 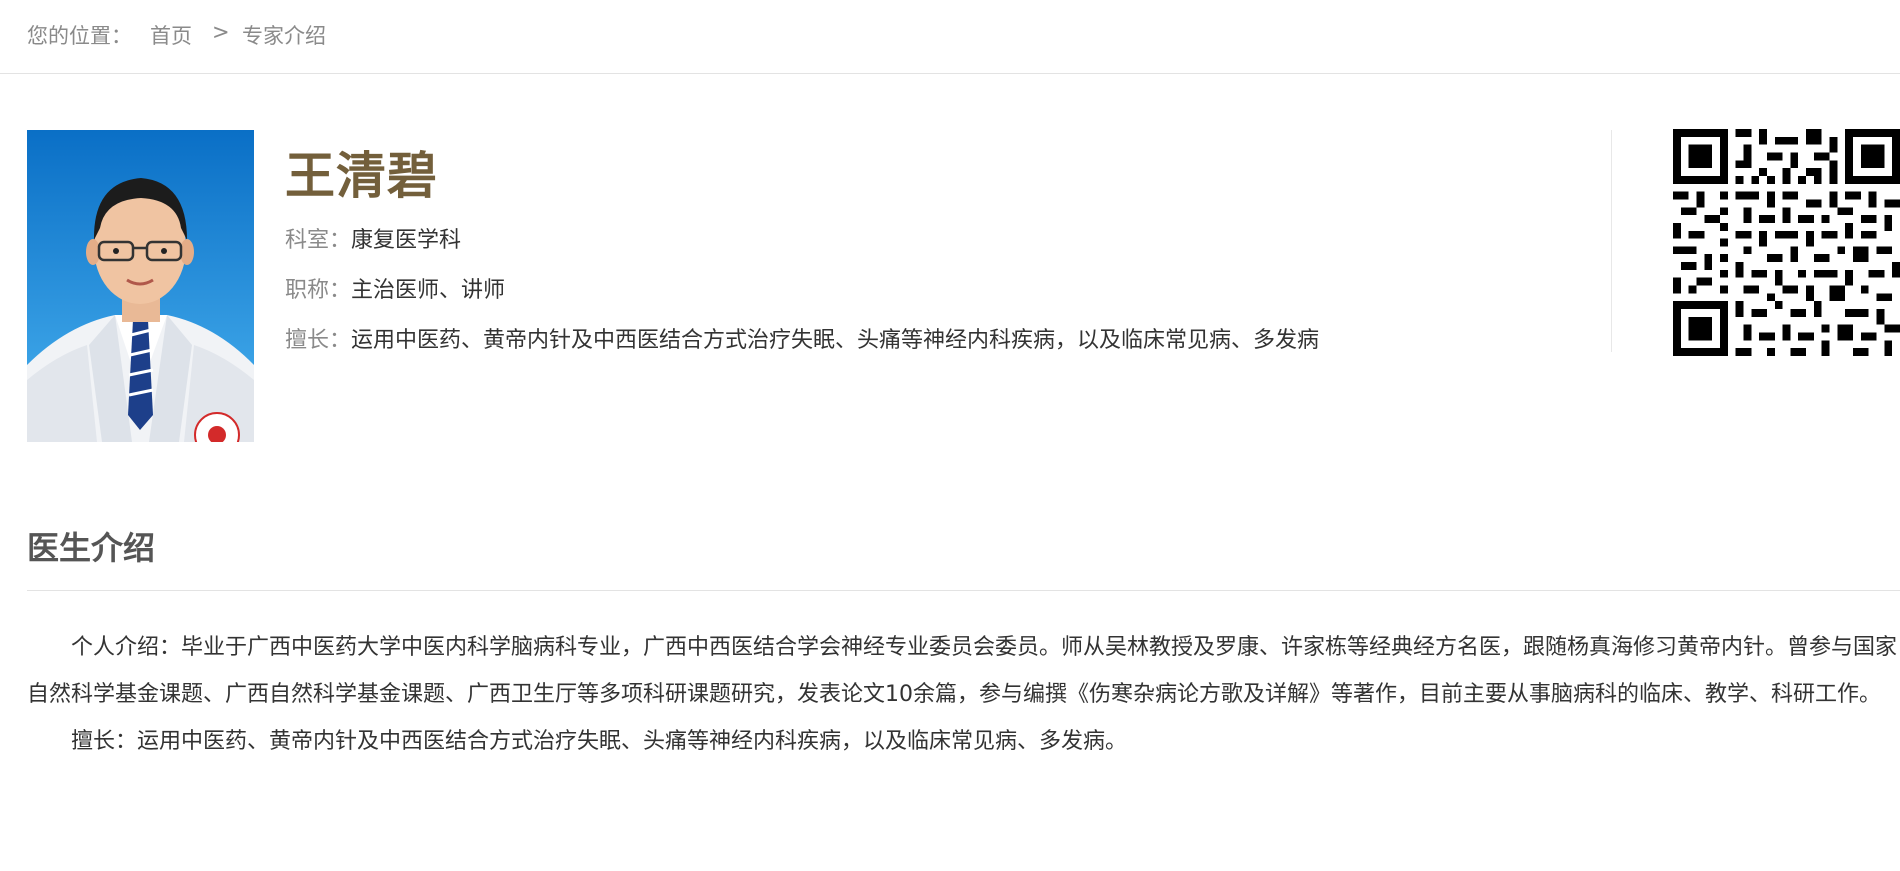 I want to click on breadcrumb-prefix: 您的位置：, so click(x=79, y=36).